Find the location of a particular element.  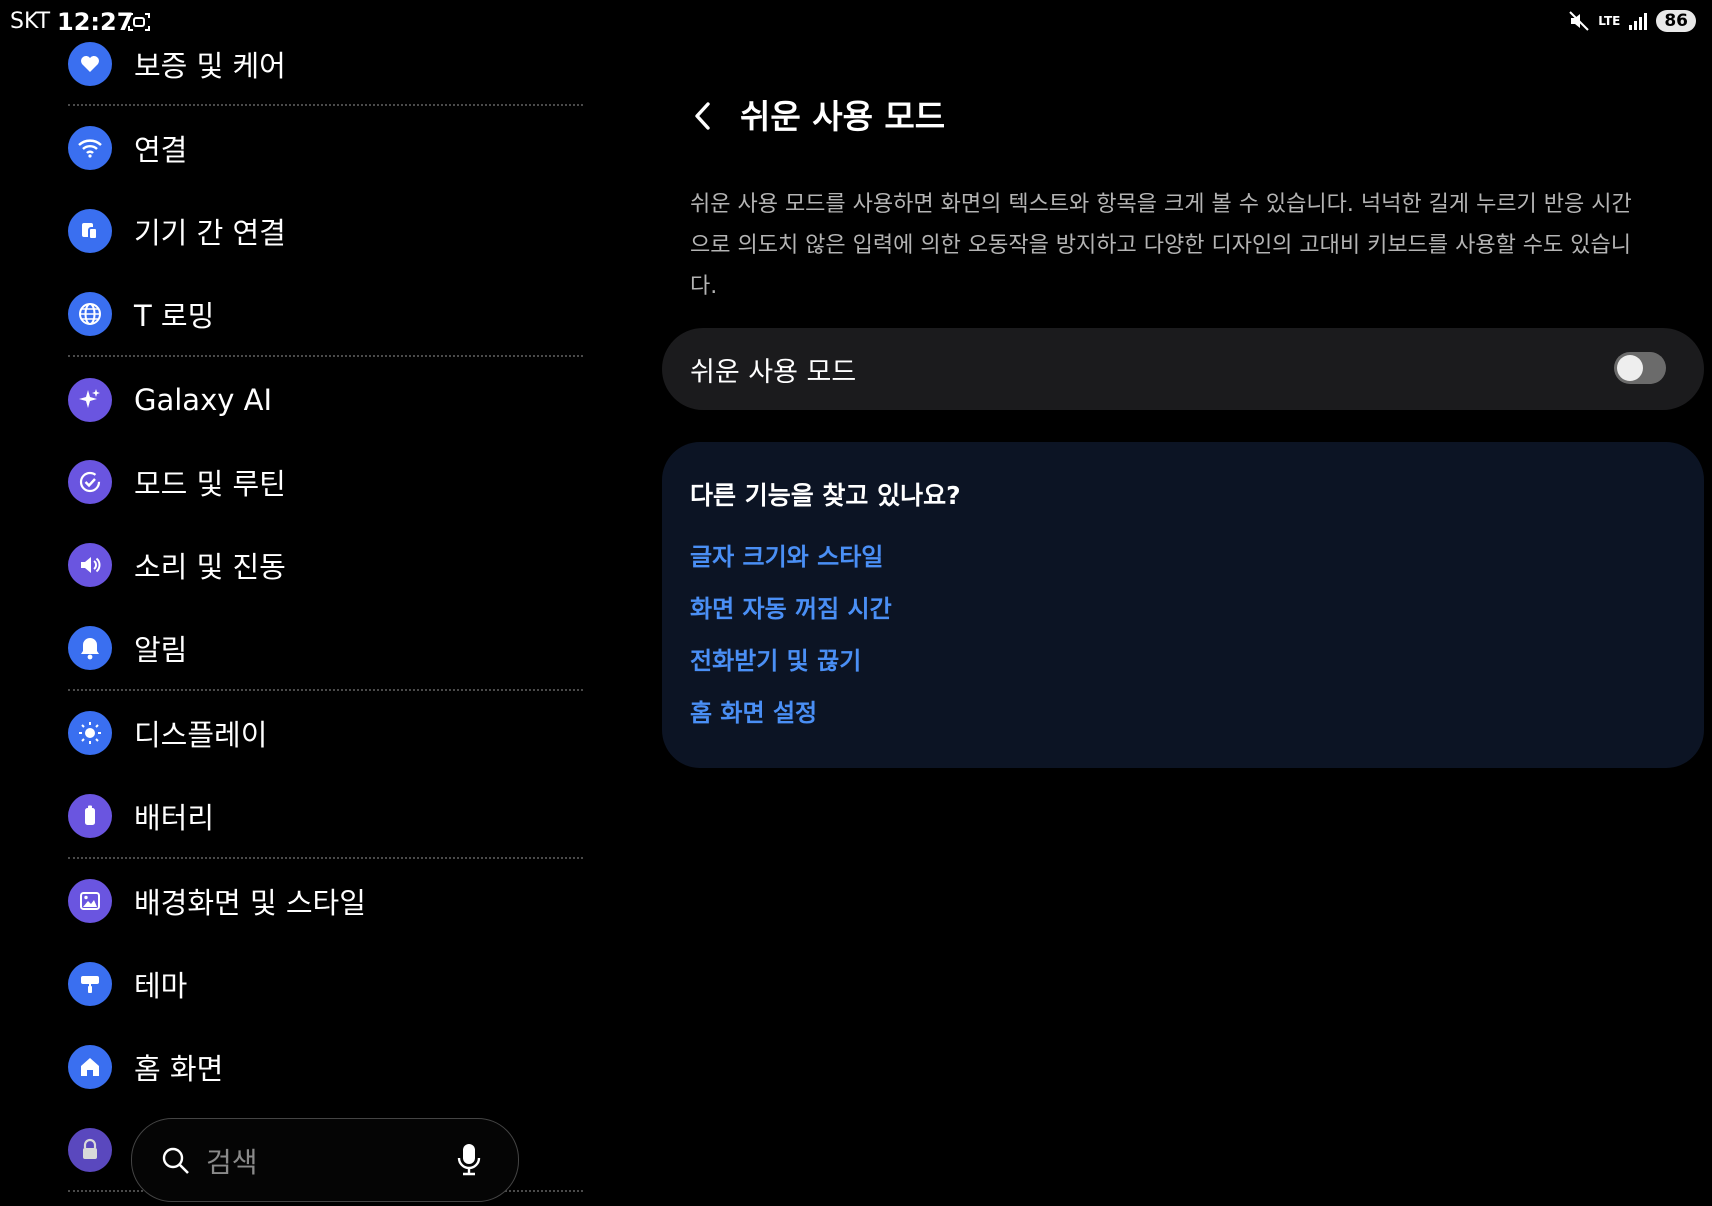

sidebar-item-device-connection: 기기 간 연결 is located at coordinates (177, 231).